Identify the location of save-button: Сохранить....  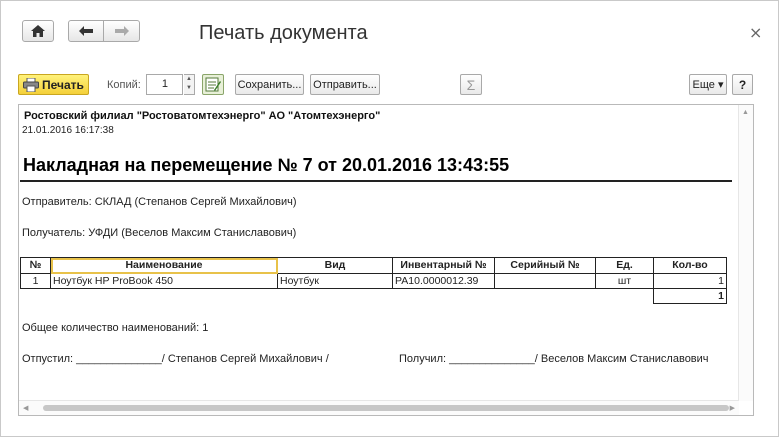
(269, 84).